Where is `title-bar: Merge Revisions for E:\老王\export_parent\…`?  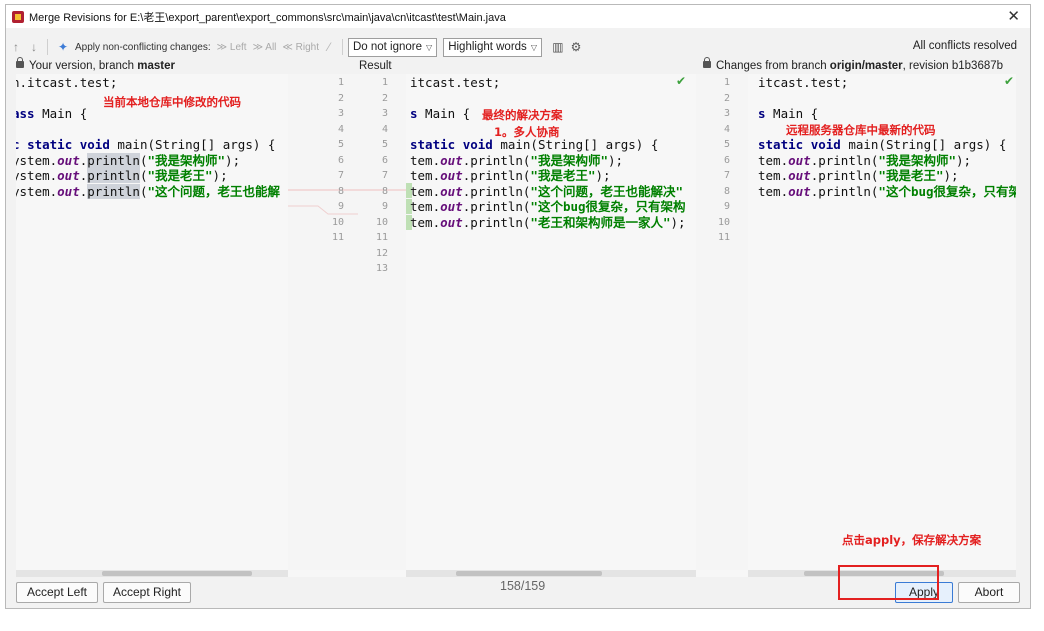 title-bar: Merge Revisions for E:\老王\export_parent\… is located at coordinates (518, 16).